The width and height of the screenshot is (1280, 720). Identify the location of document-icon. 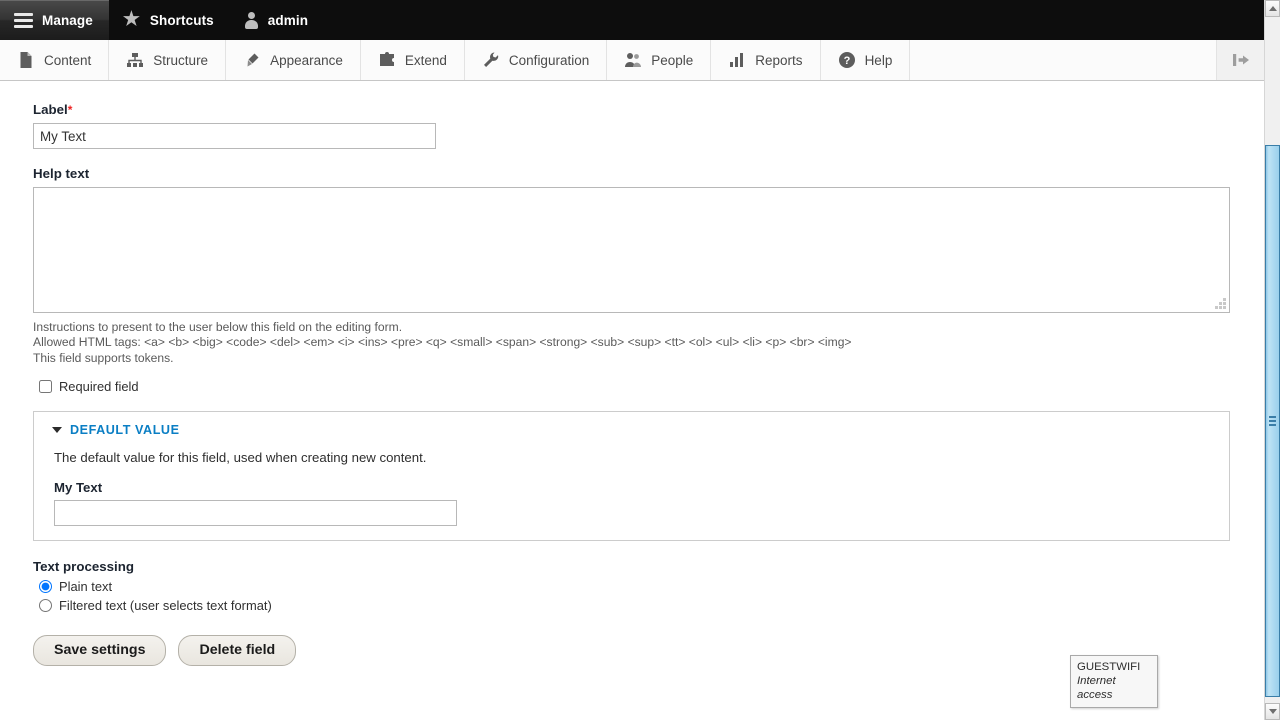
(26, 60).